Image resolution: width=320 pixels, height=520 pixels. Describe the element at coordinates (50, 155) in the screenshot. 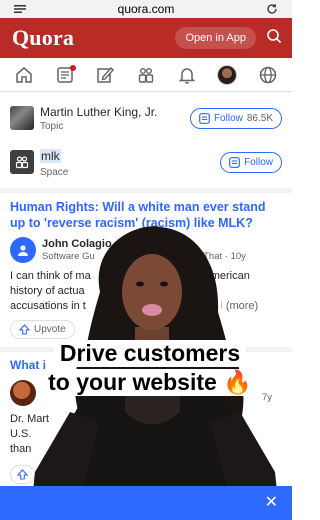

I see `space-name: mlk` at that location.